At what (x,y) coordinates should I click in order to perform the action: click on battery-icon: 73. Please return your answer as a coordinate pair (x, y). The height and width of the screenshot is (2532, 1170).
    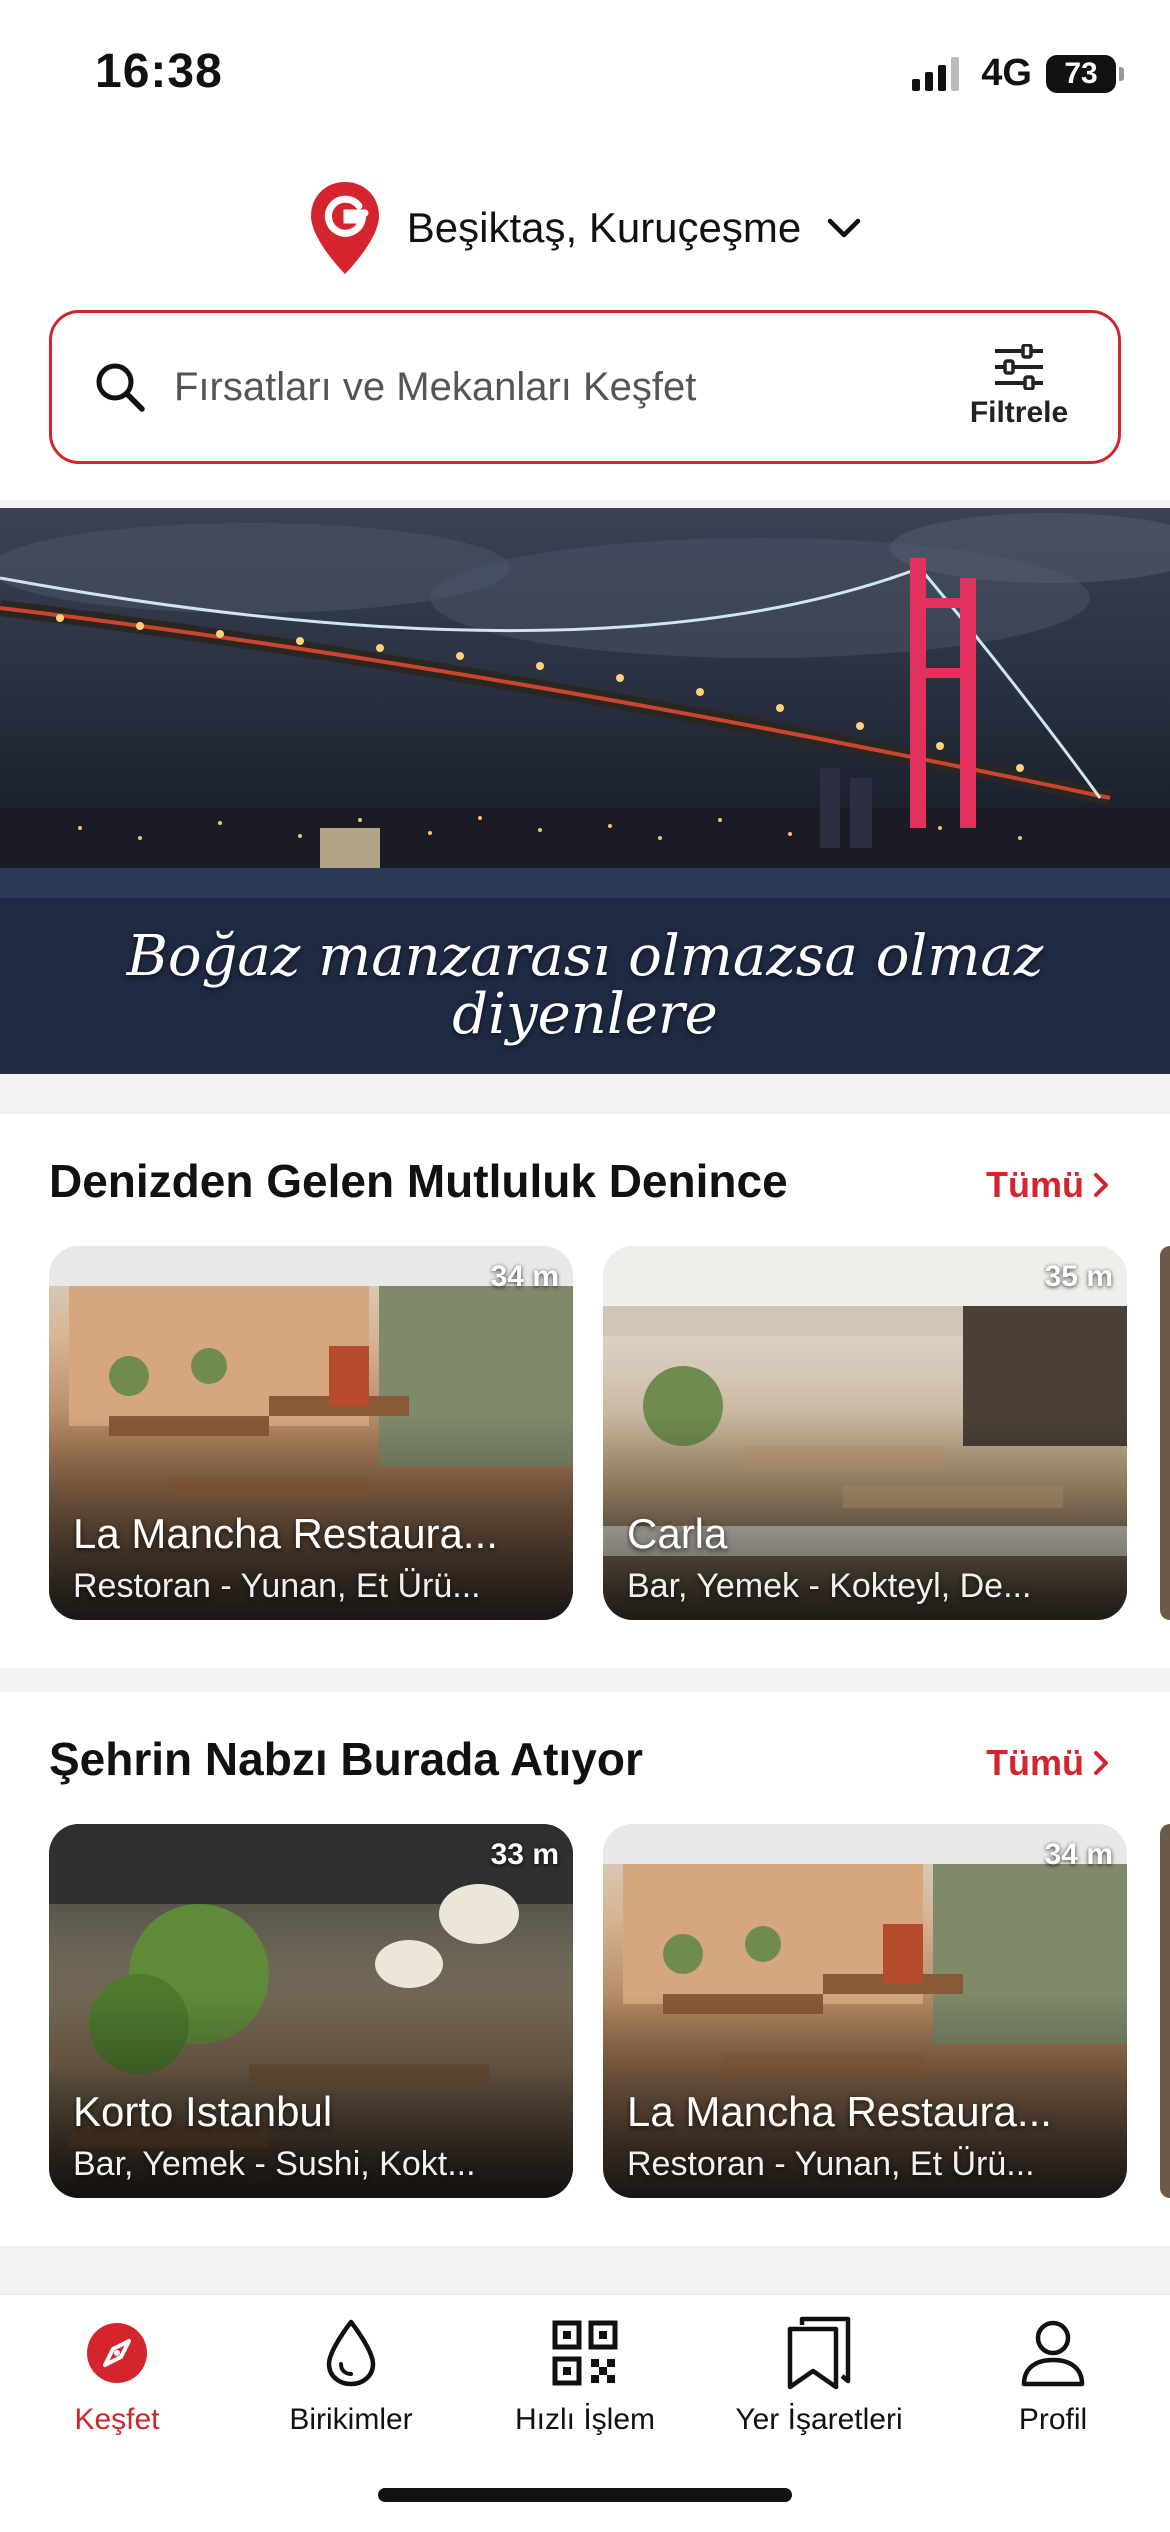
    Looking at the image, I should click on (1085, 73).